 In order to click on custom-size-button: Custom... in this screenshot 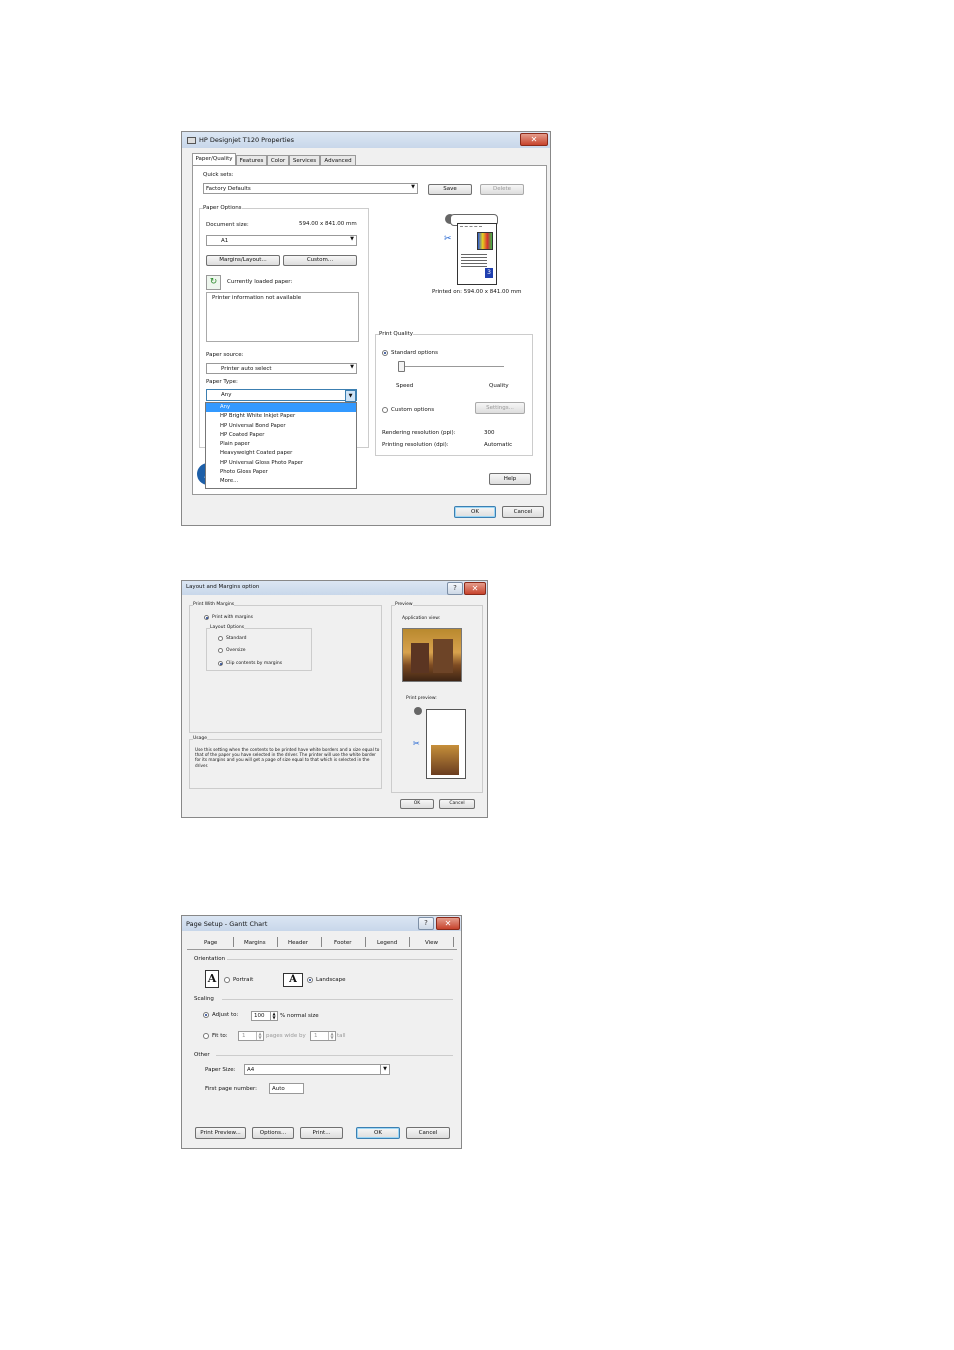, I will do `click(320, 260)`.